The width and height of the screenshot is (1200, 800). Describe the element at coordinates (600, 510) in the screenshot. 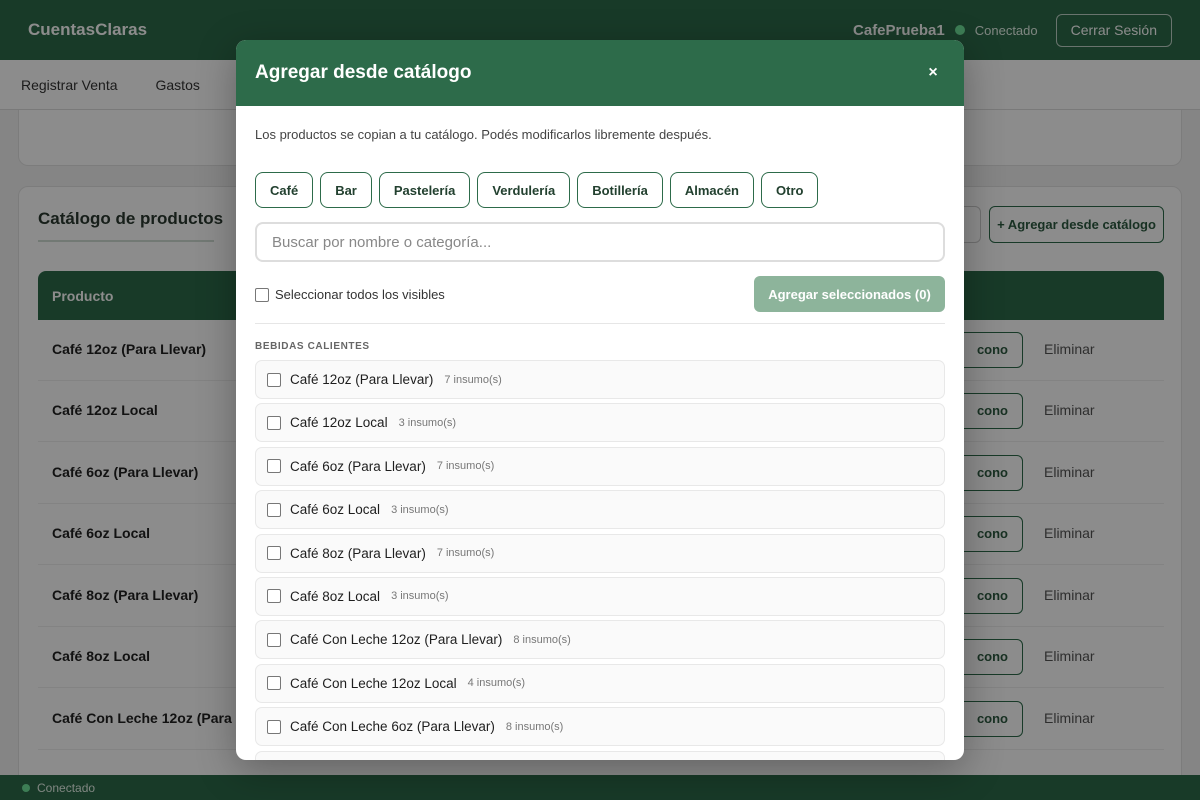

I see `list-item: Café 6oz Local 3 insumo(s)` at that location.